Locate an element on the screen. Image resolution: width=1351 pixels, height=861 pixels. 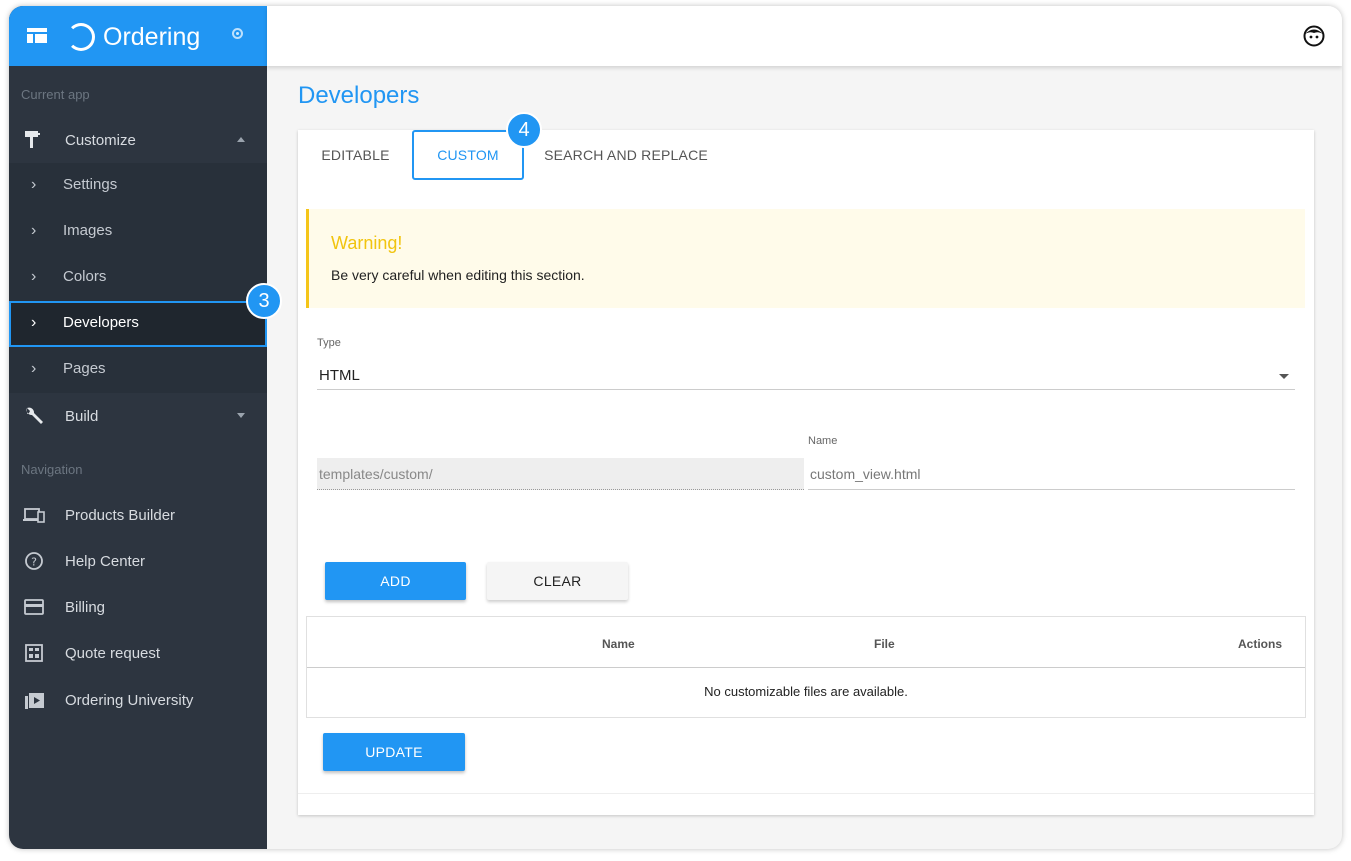
page-title: Developers is located at coordinates (359, 95).